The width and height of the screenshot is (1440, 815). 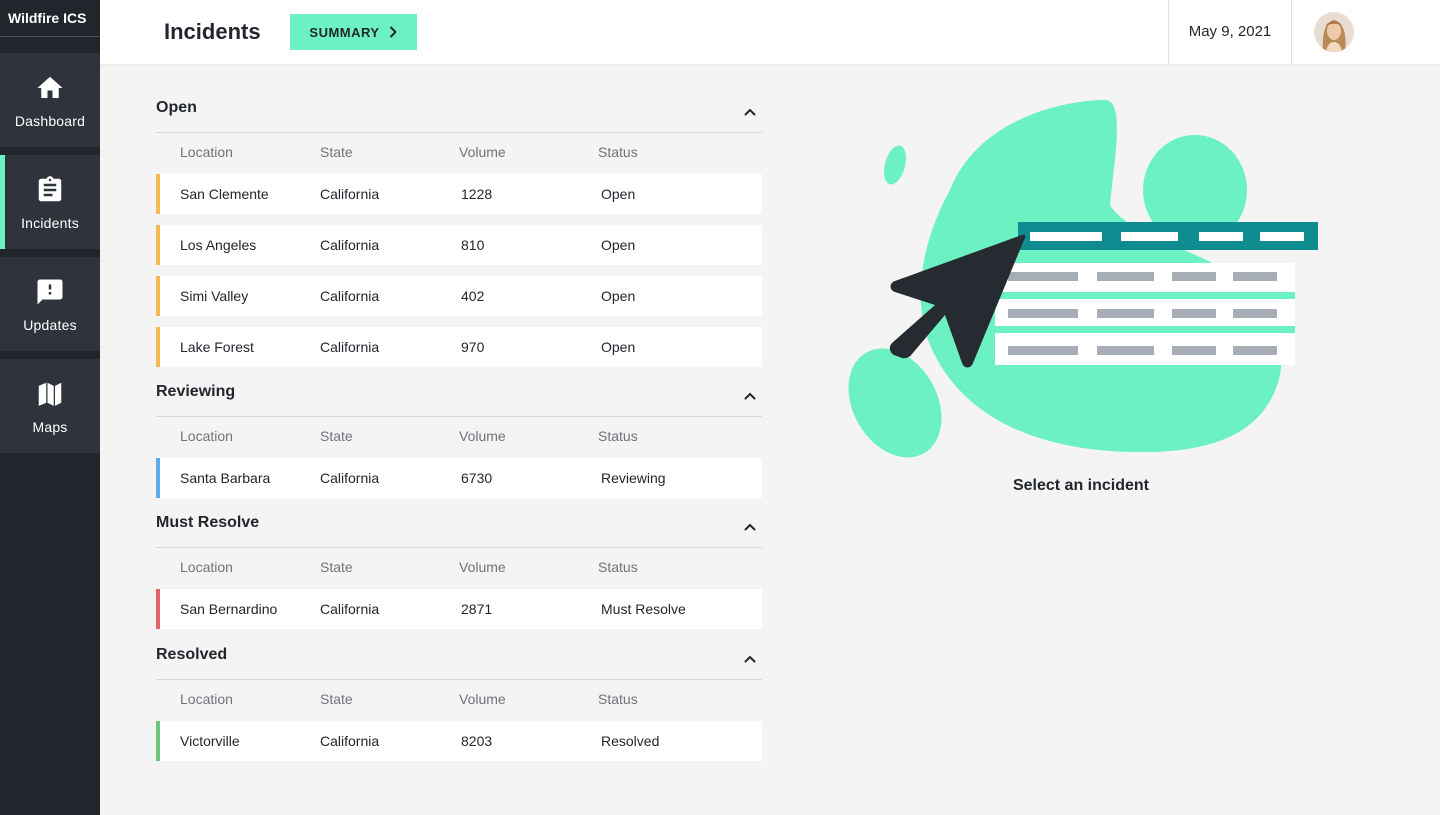 I want to click on sidebar-item-incidents: Incidents, so click(x=50, y=202).